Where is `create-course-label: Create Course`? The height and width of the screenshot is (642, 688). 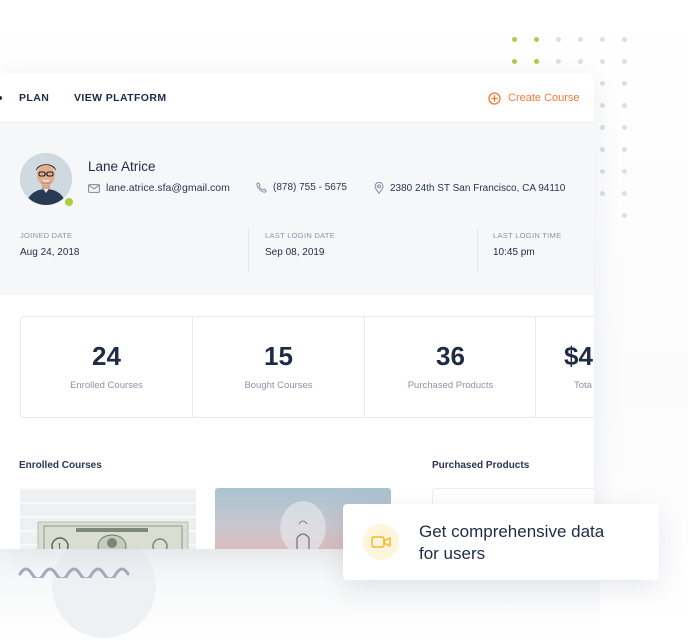 create-course-label: Create Course is located at coordinates (544, 98).